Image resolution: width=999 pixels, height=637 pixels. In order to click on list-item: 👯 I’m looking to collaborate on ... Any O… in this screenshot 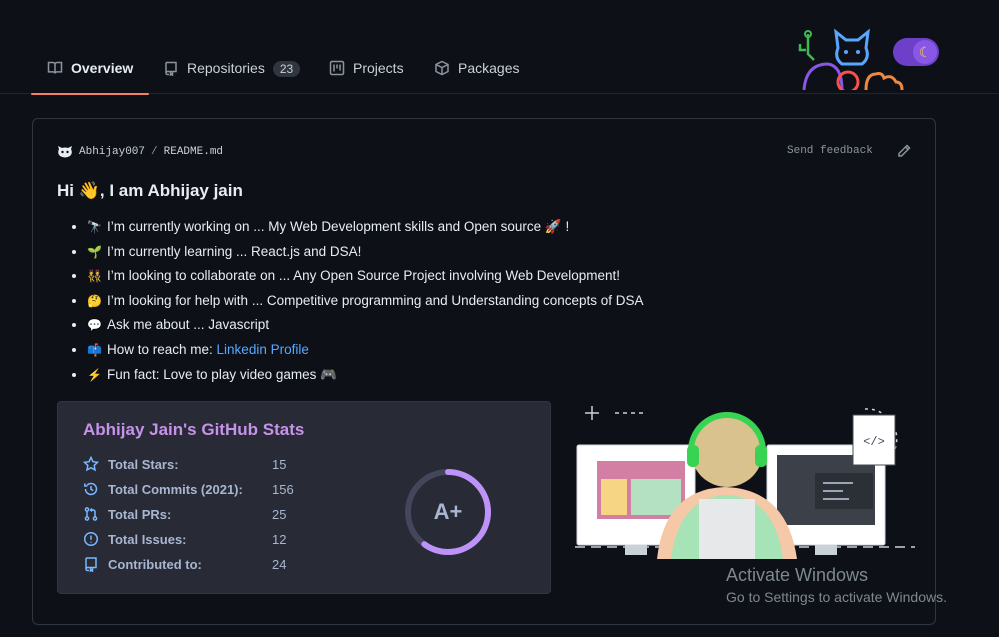, I will do `click(365, 278)`.